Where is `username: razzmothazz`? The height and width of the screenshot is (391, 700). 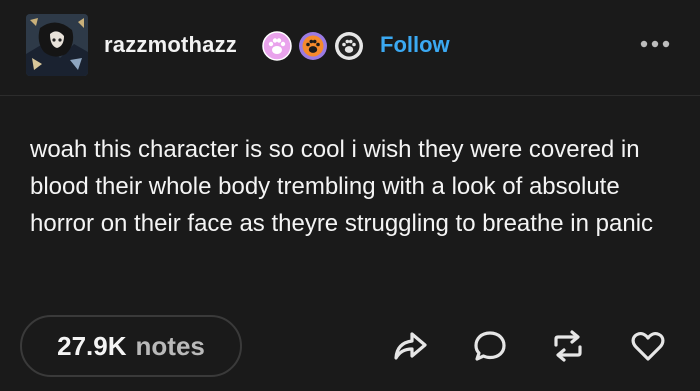 username: razzmothazz is located at coordinates (170, 45).